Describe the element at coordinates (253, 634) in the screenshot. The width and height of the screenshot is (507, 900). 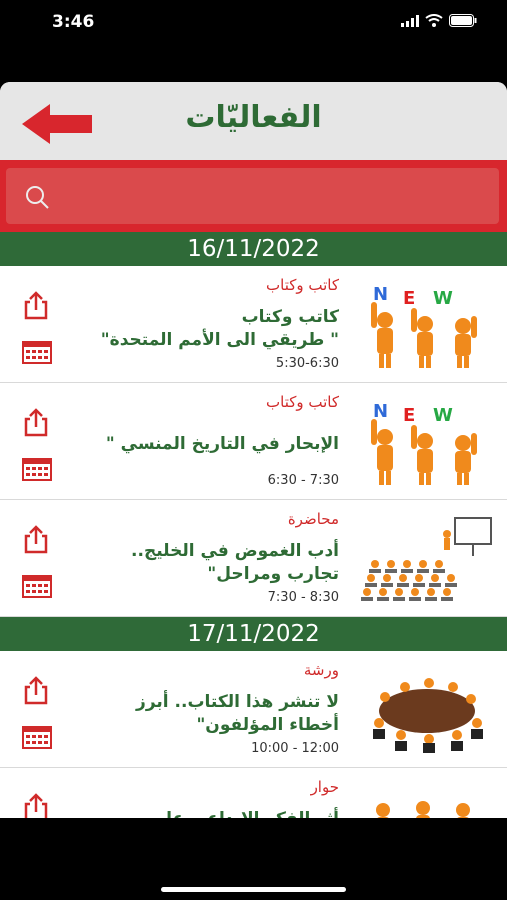
I see `date-header: 17/11/2022` at that location.